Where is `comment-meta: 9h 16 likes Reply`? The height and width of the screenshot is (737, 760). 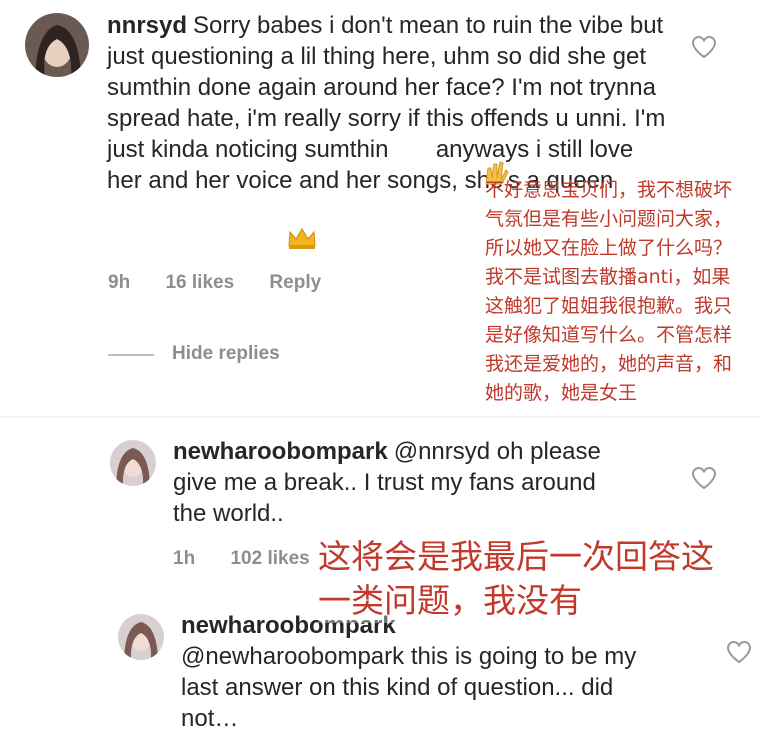
comment-meta: 9h 16 likes Reply is located at coordinates (229, 283).